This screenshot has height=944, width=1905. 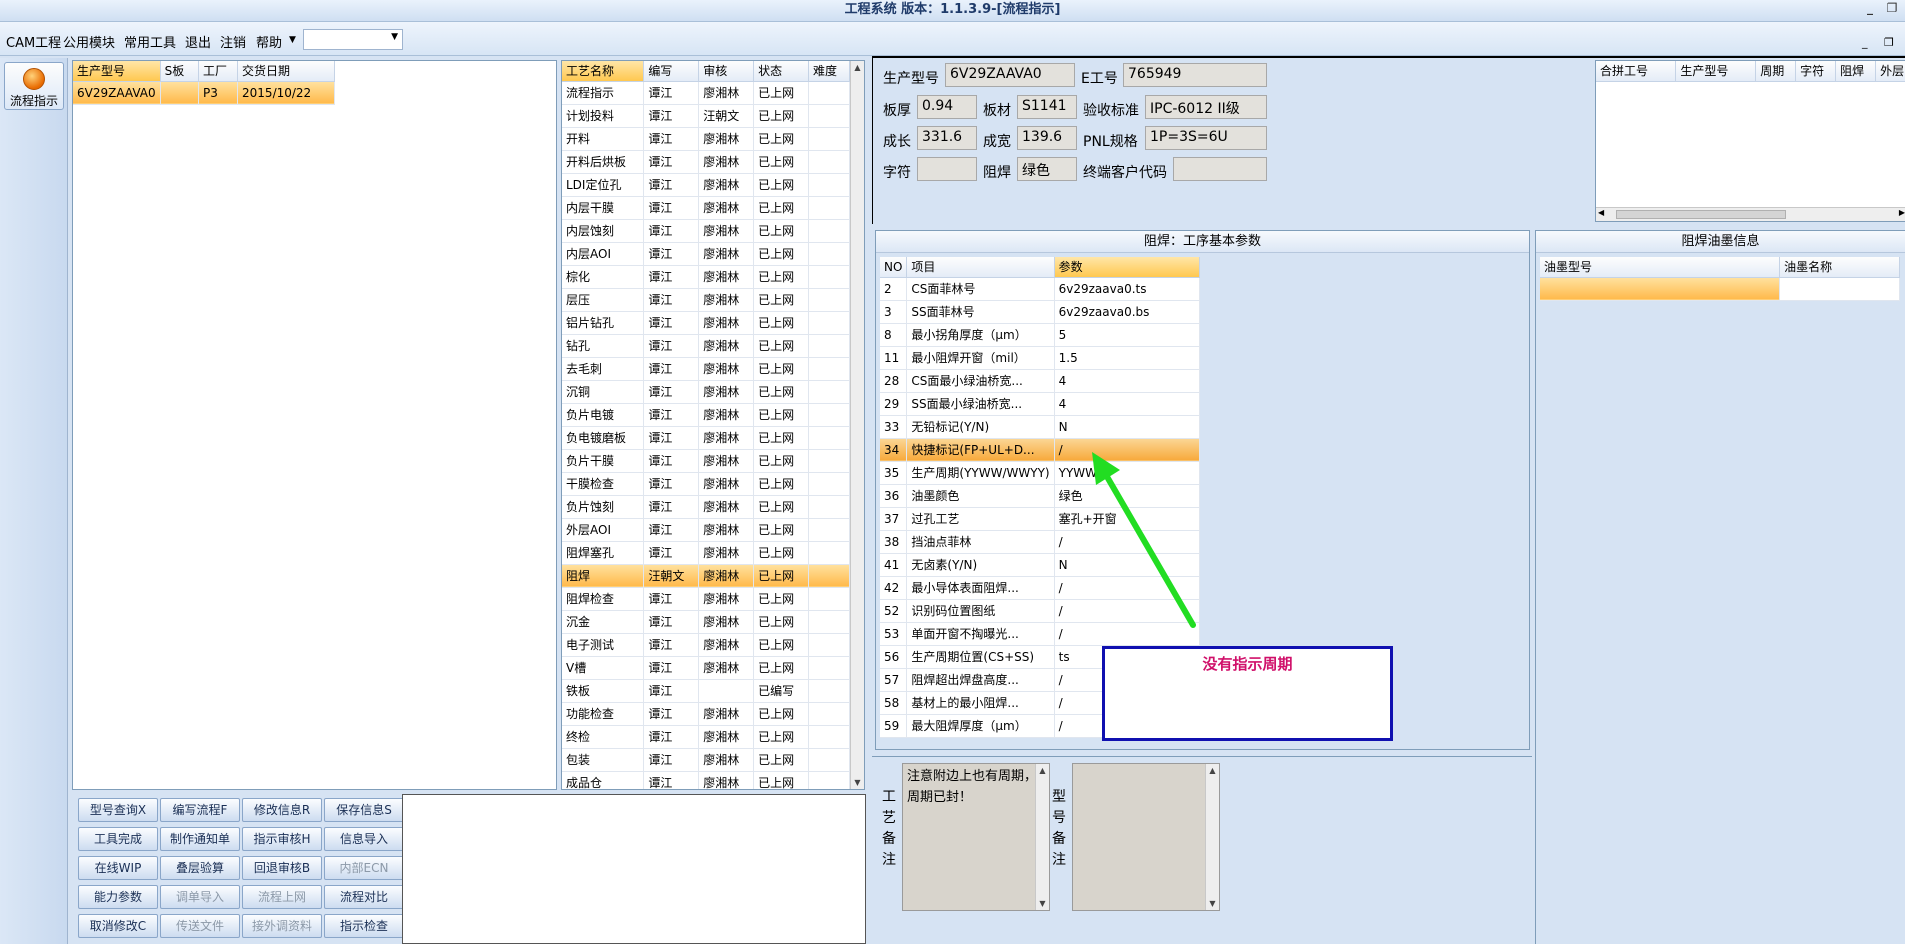 I want to click on arrow-line, so click(x=1147, y=546).